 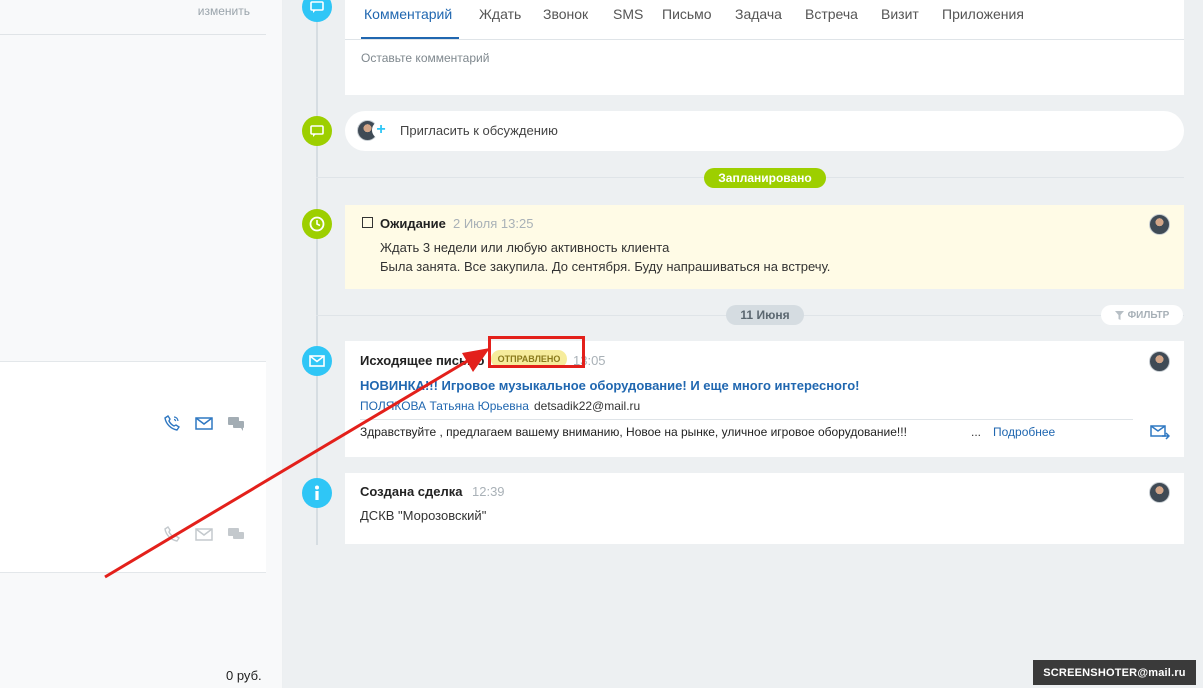 I want to click on annotation-highlight-box, so click(x=536, y=352).